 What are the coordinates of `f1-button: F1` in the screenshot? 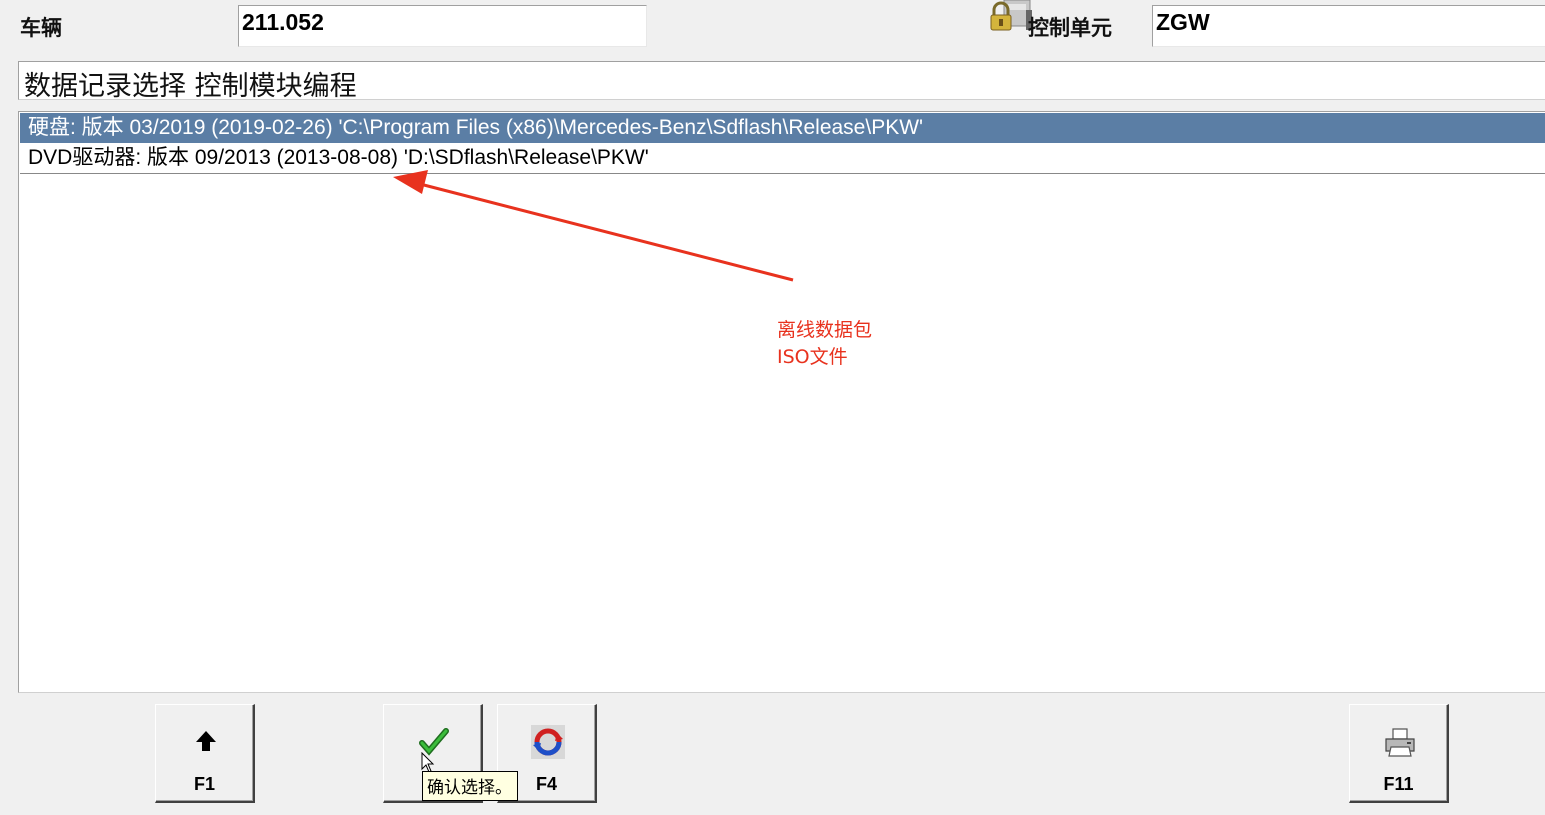 It's located at (205, 753).